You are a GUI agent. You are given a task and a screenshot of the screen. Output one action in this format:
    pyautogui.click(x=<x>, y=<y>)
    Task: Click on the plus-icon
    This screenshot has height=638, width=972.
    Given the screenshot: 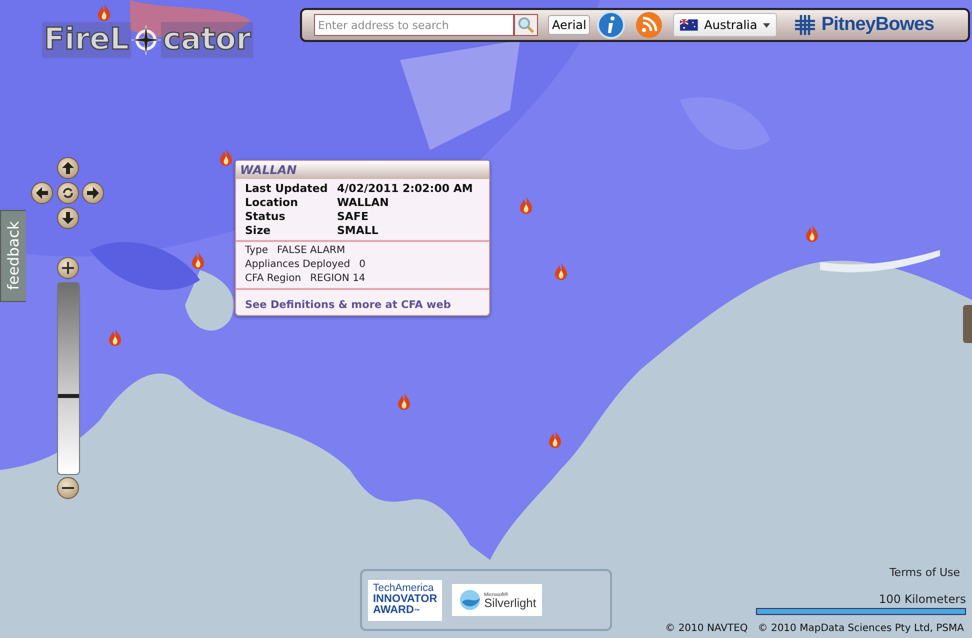 What is the action you would take?
    pyautogui.click(x=68, y=268)
    